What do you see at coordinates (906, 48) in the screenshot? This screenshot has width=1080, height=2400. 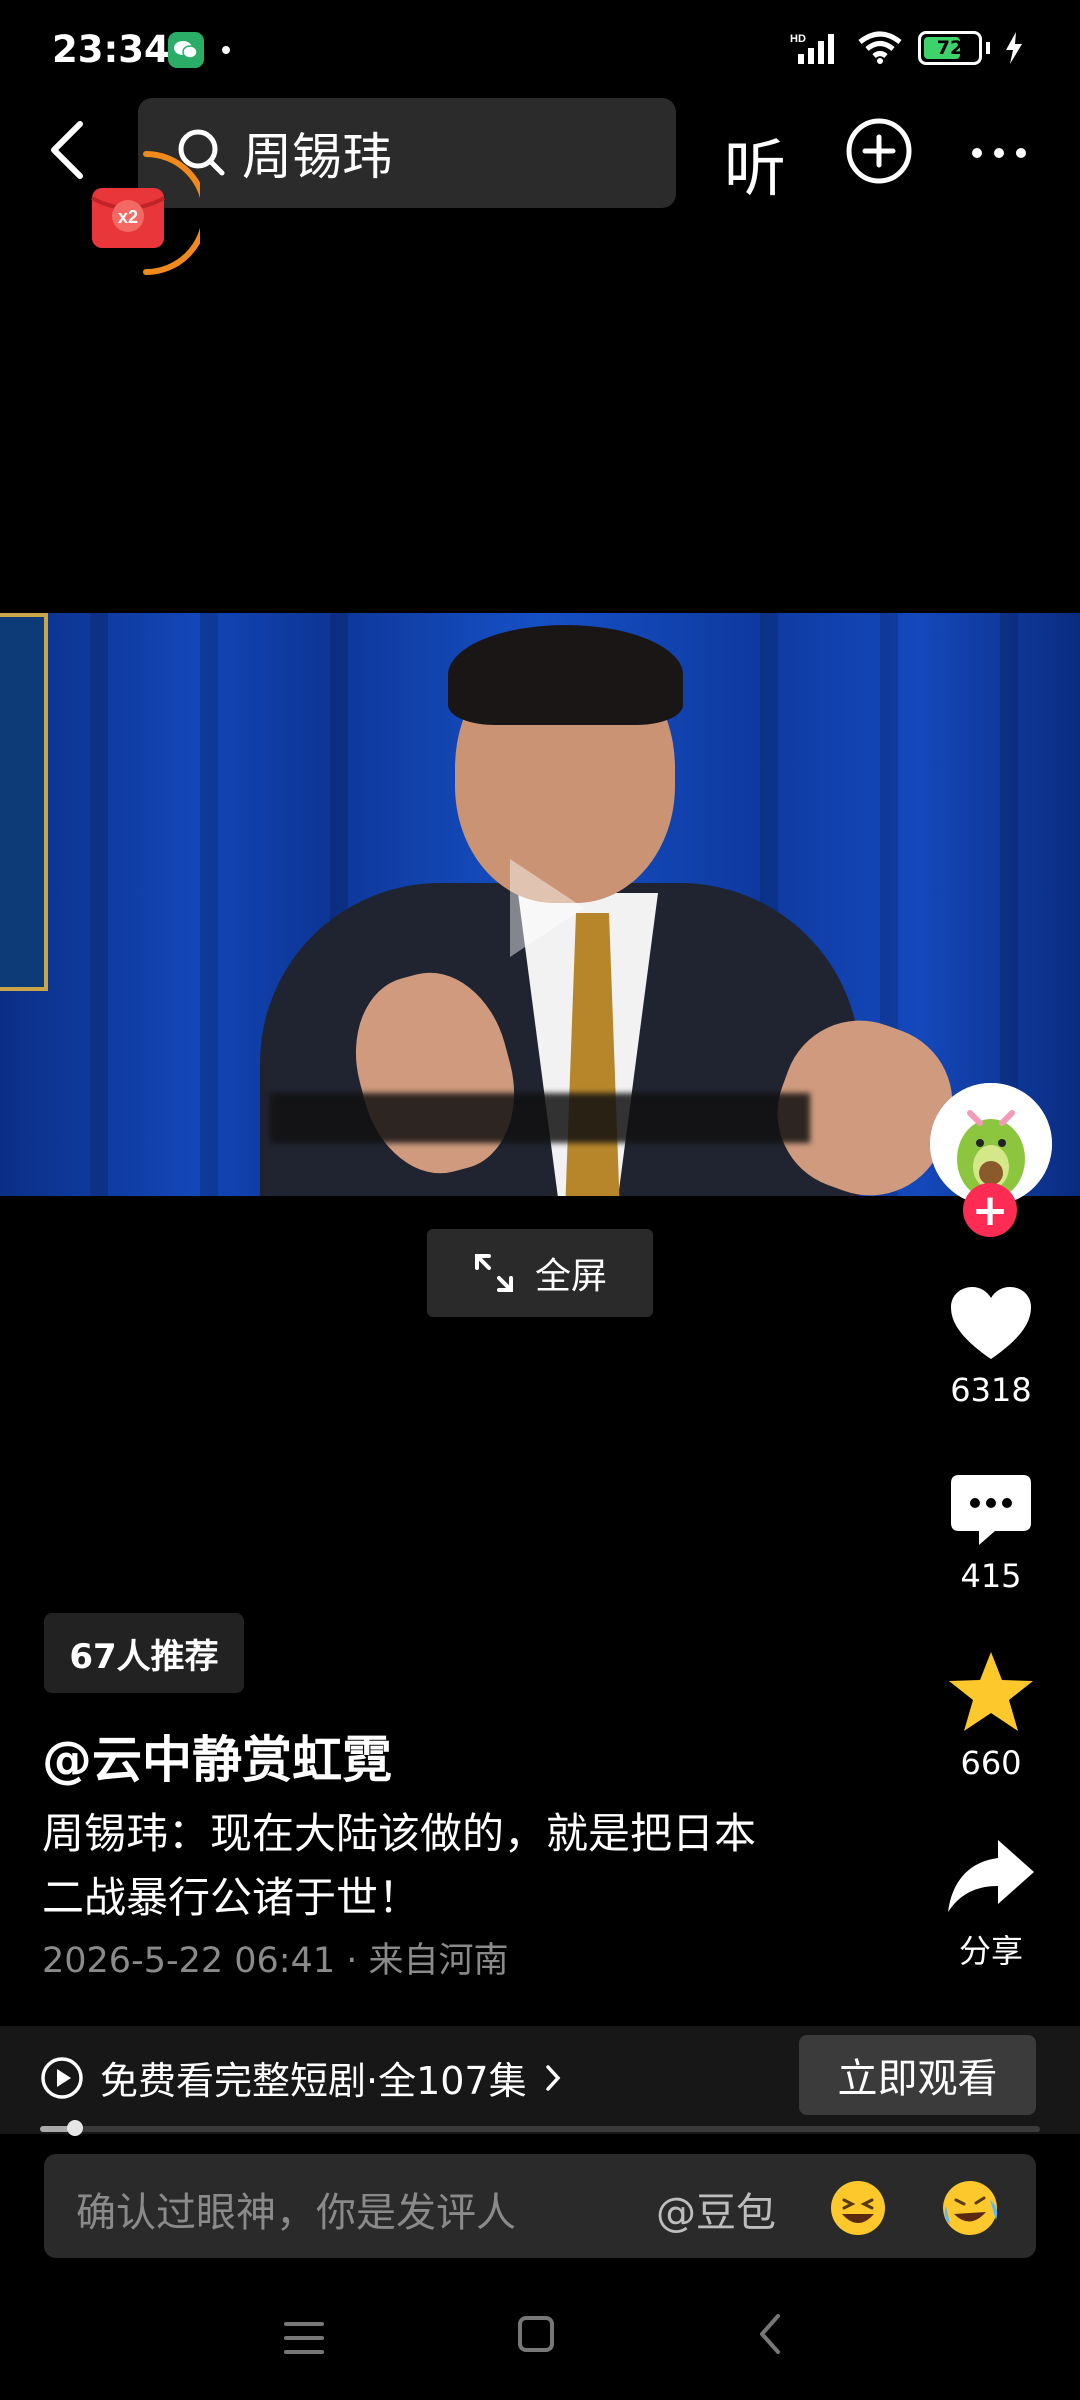 I see `status-icons: HD 72` at bounding box center [906, 48].